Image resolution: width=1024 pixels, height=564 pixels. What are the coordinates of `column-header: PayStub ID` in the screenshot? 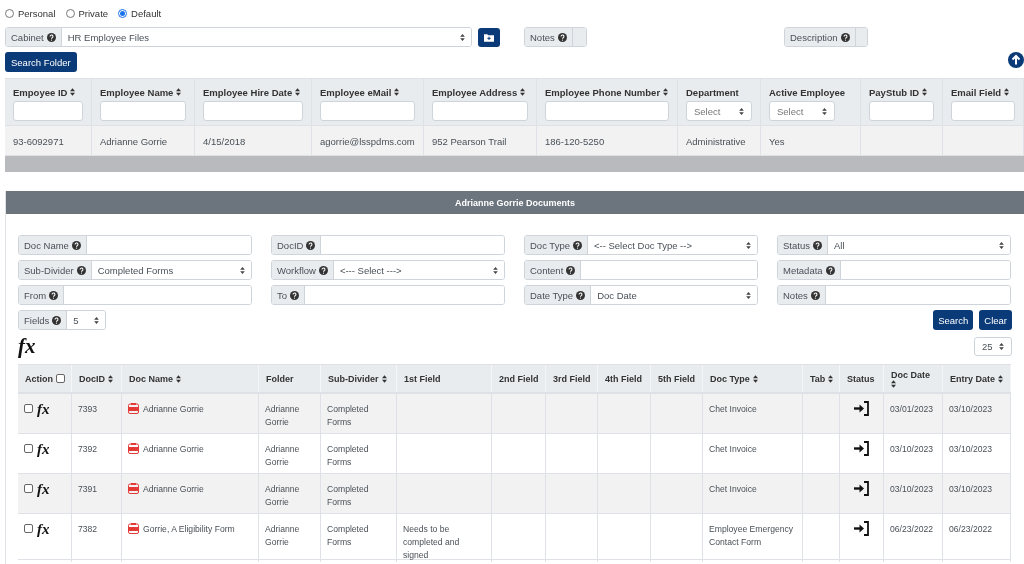 It's located at (894, 92).